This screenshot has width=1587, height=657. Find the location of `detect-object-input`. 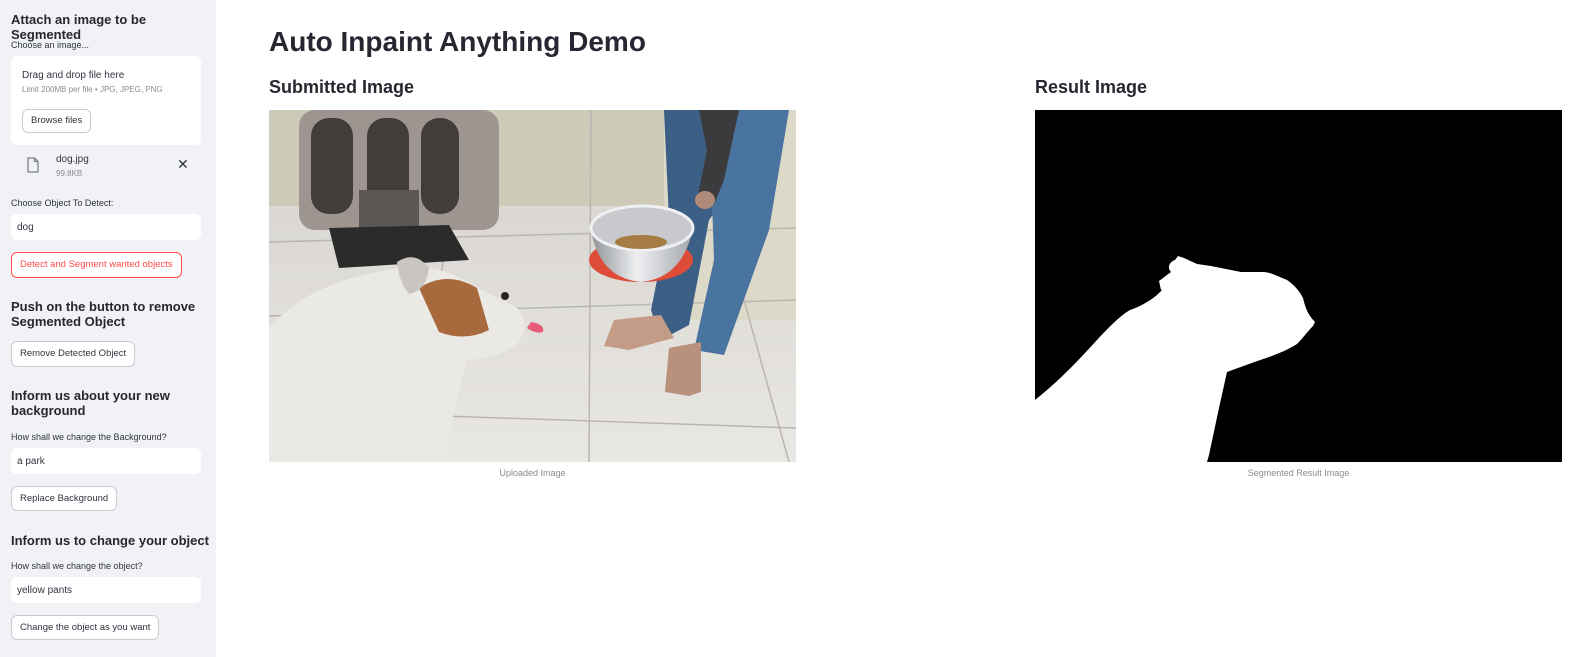

detect-object-input is located at coordinates (106, 227).